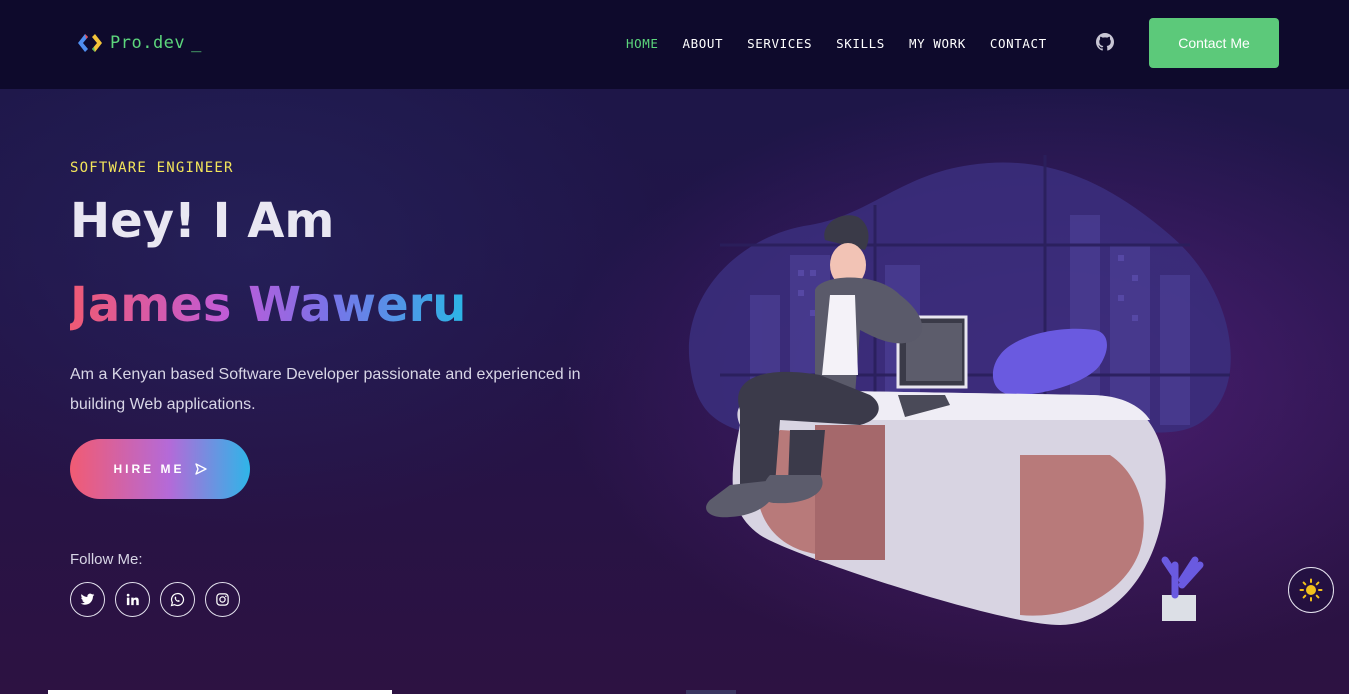  I want to click on hero-subtitle: SOFTWARE ENGINEER, so click(152, 168).